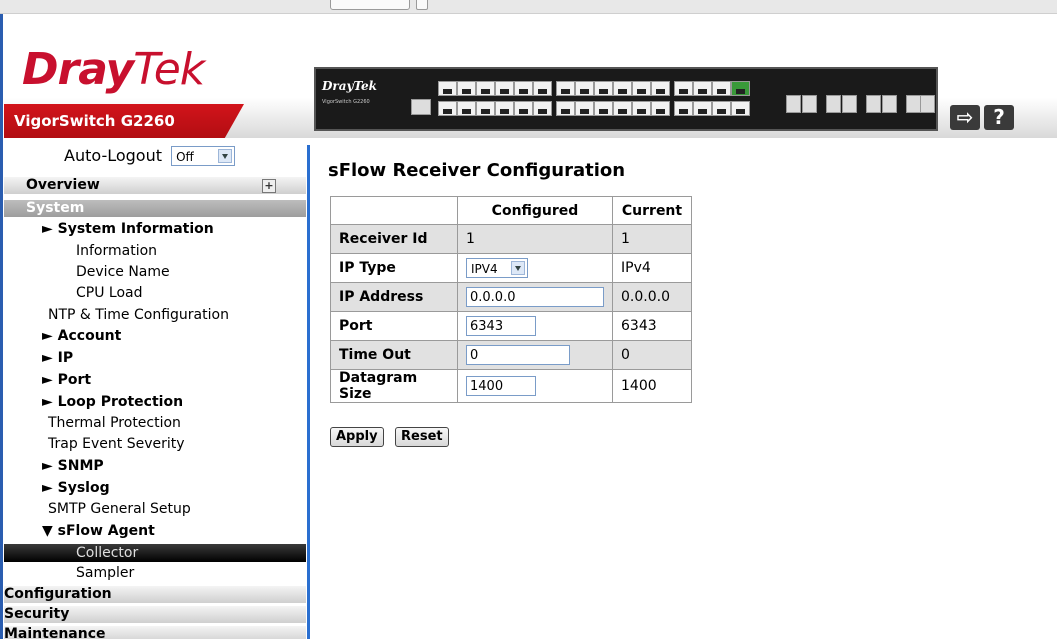 Image resolution: width=1057 pixels, height=639 pixels. I want to click on left-edge-bar, so click(1, 326).